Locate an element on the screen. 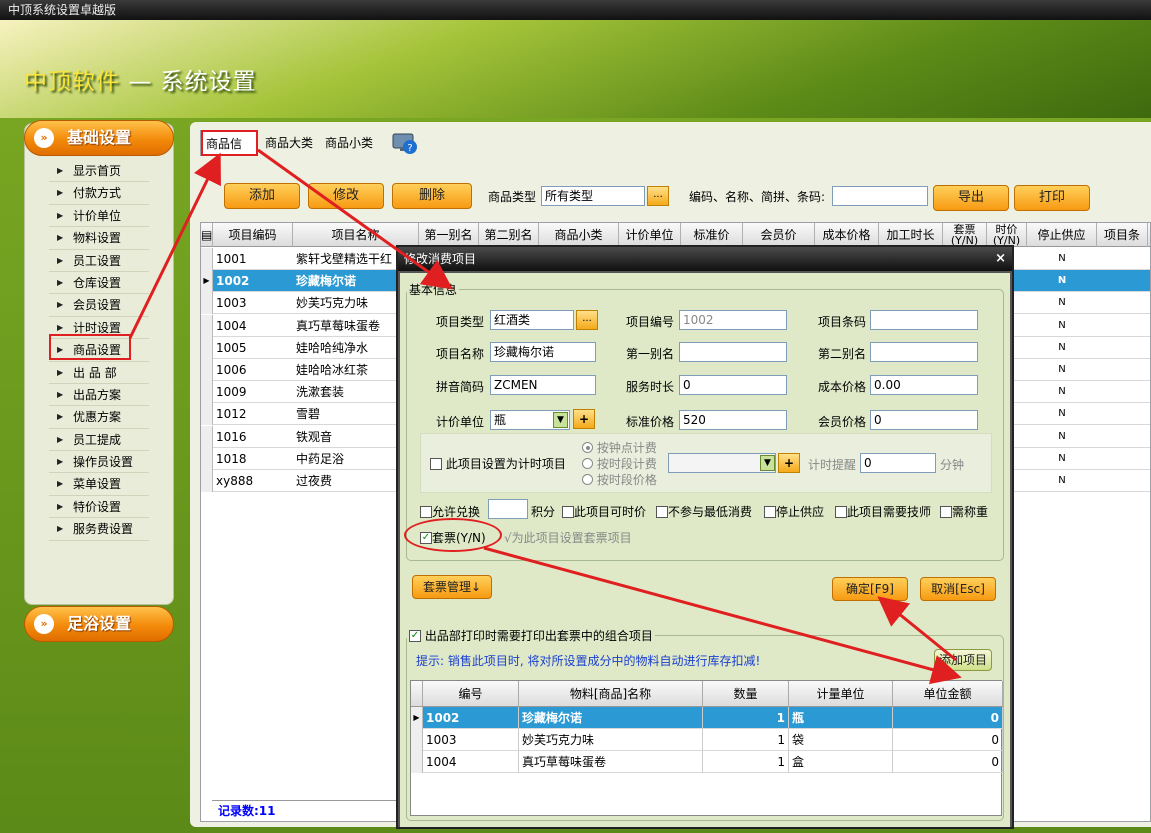 This screenshot has width=1151, height=833. export-button: 导出 is located at coordinates (971, 198).